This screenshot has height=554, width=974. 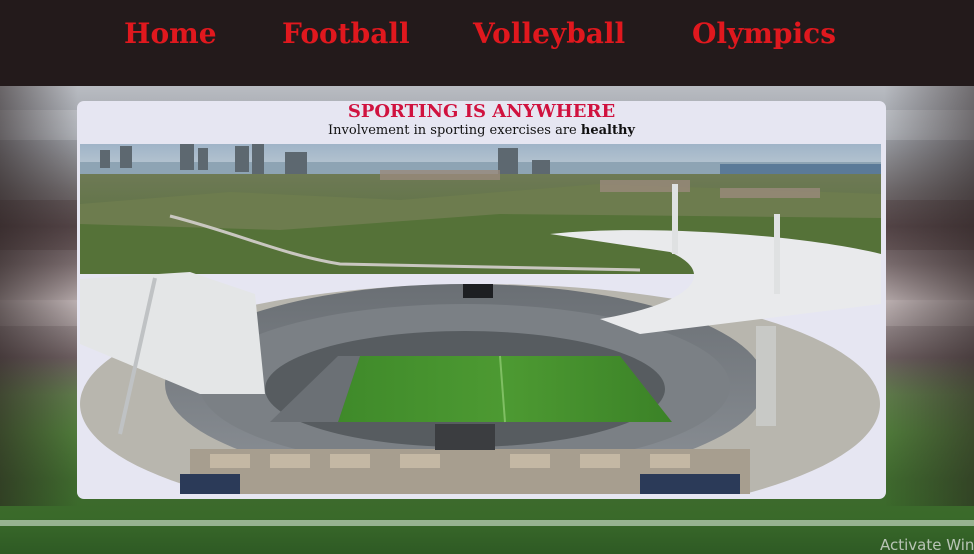 What do you see at coordinates (487, 523) in the screenshot?
I see `background-band` at bounding box center [487, 523].